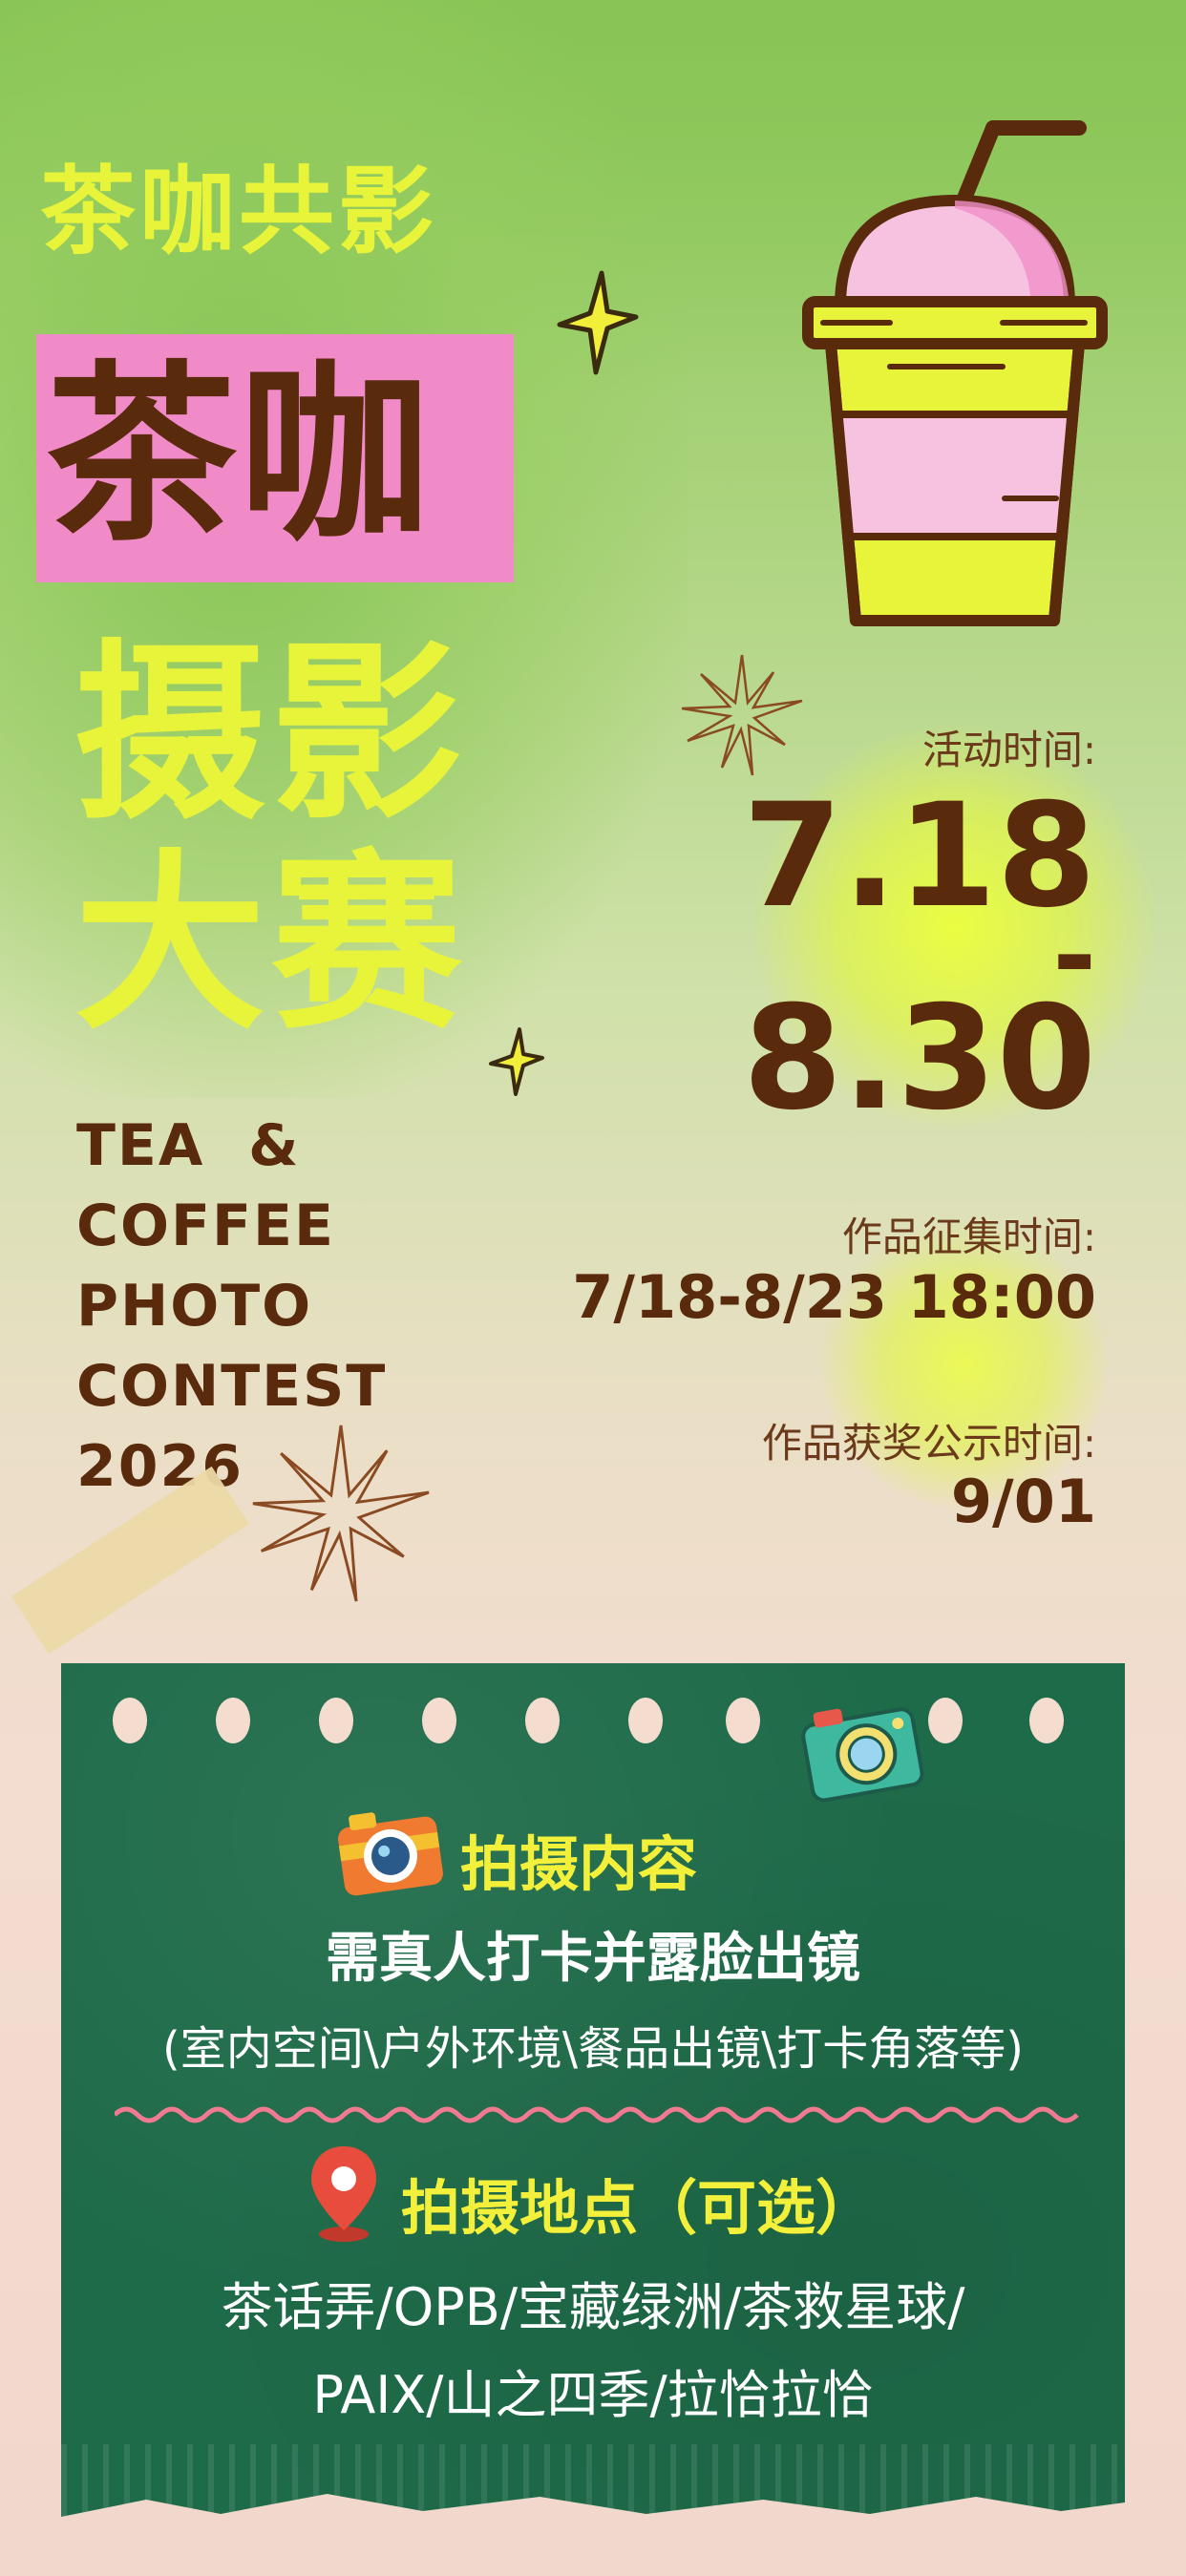 This screenshot has height=2576, width=1186. I want to click on location-pin-icon, so click(344, 2194).